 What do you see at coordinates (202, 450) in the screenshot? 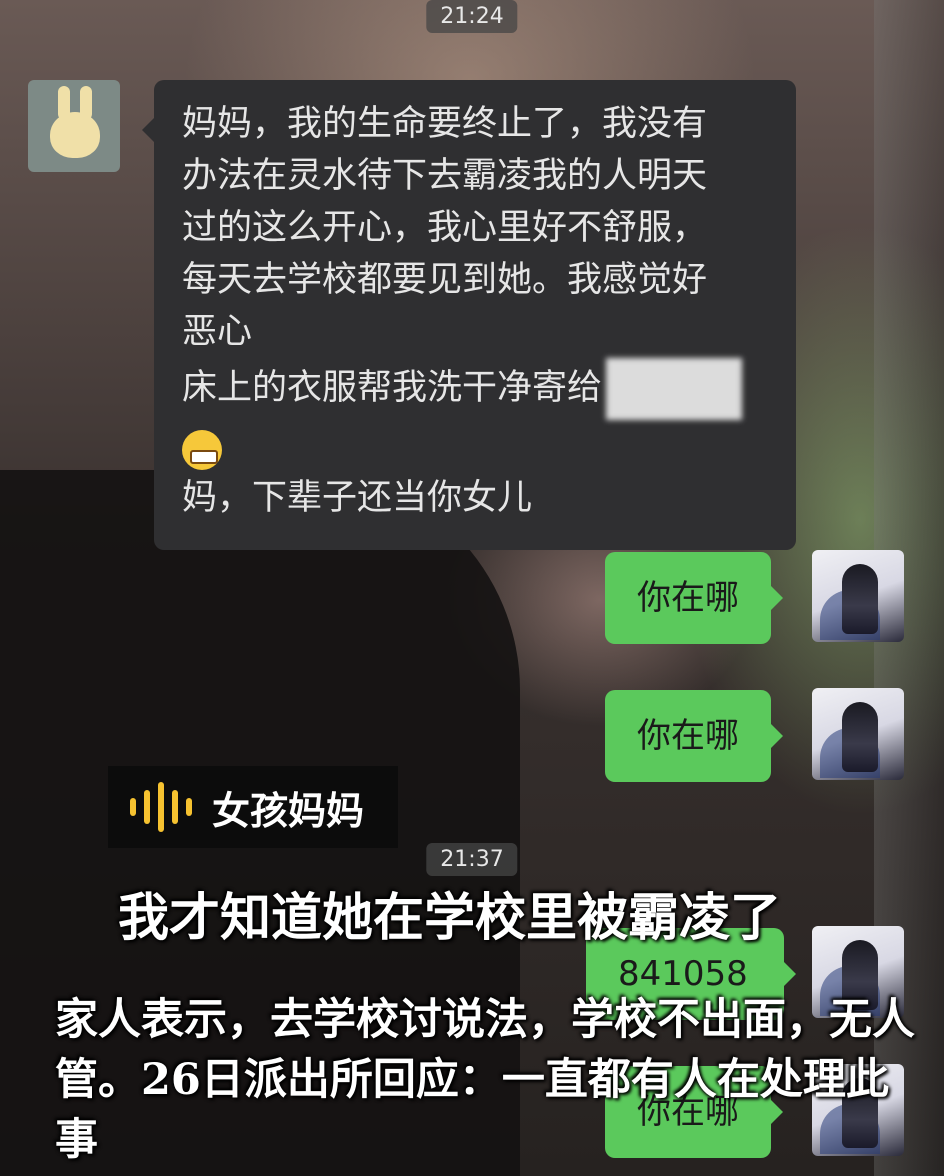
I see `grinning-face-icon` at bounding box center [202, 450].